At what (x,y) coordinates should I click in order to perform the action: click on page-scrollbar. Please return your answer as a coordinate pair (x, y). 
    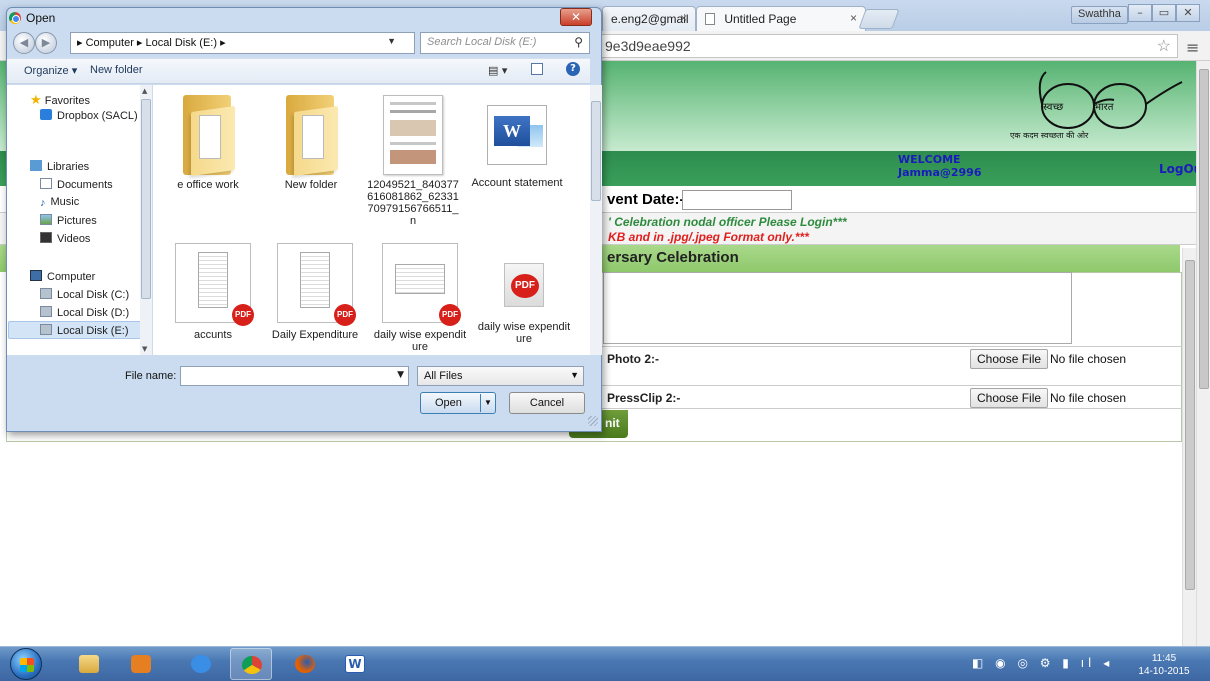
    Looking at the image, I should click on (1203, 353).